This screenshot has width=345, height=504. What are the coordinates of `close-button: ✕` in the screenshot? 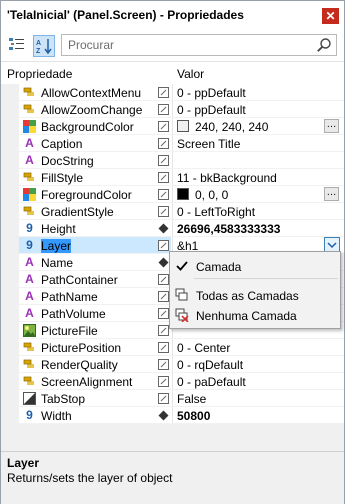 It's located at (330, 16).